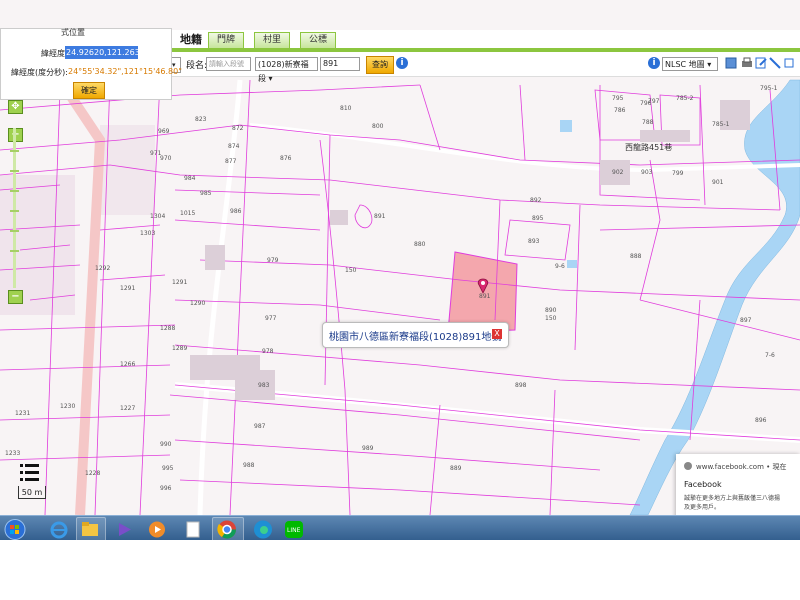  I want to click on parcel-label: 983, so click(264, 385).